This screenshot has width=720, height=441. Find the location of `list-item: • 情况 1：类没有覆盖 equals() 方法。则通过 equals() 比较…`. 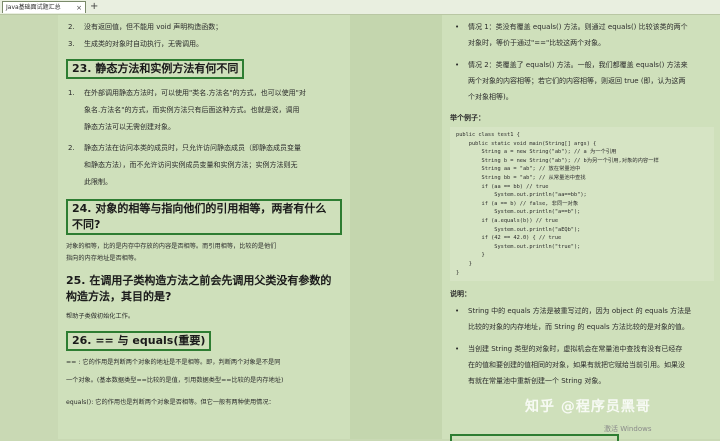

list-item: • 情况 1：类没有覆盖 equals() 方法。则通过 equals() 比较… is located at coordinates (571, 35).